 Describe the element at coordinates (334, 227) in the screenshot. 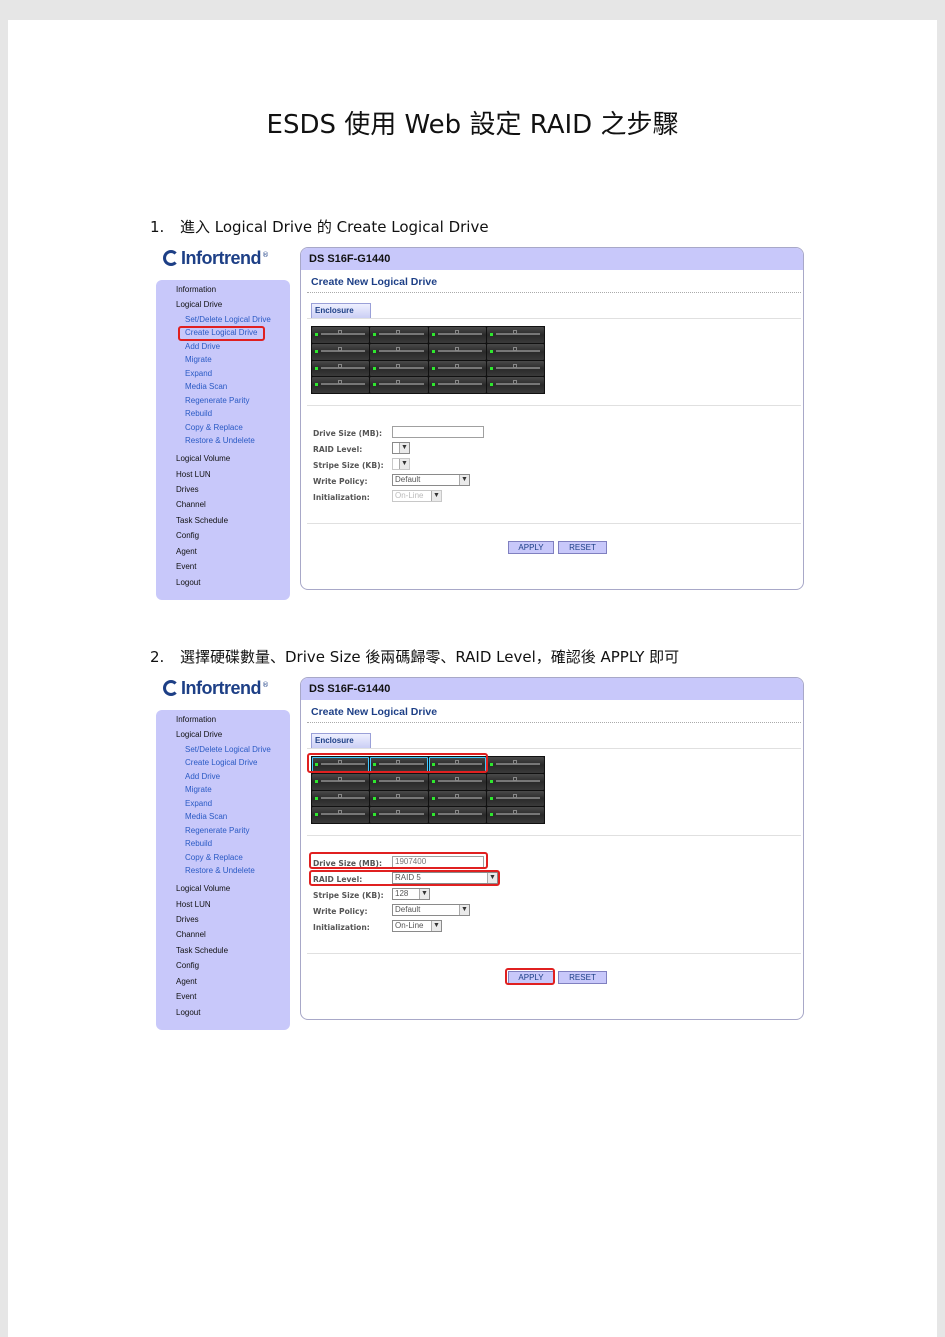

I see `step-text: 進入 Logical Drive 的 Create Logical Drive` at that location.